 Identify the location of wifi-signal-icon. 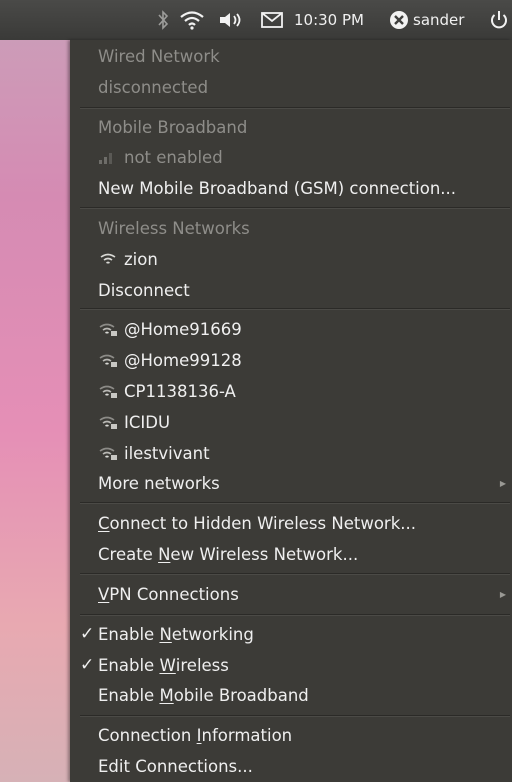
(108, 259).